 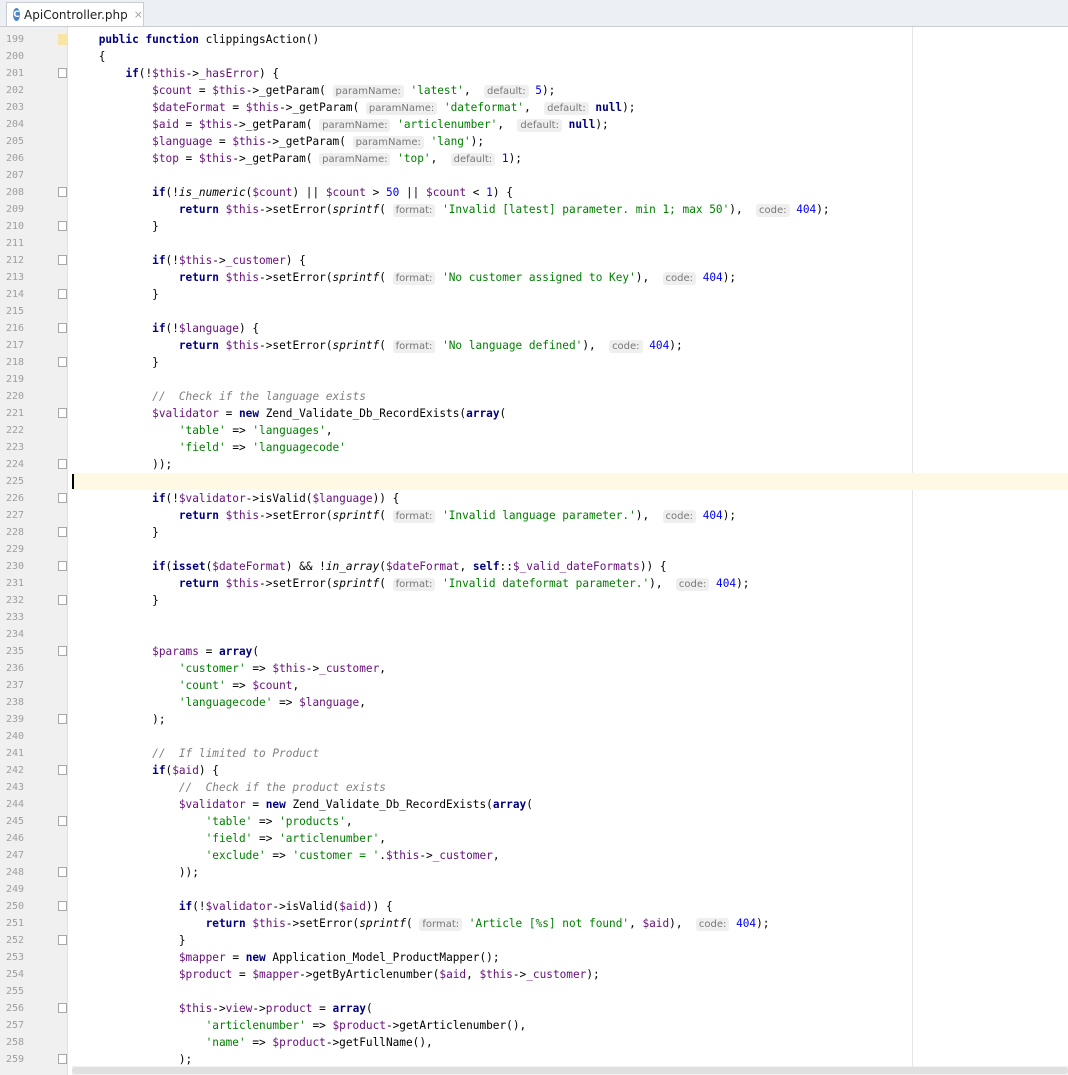 What do you see at coordinates (309, 141) in the screenshot?
I see `code-token: ->_getParam(` at bounding box center [309, 141].